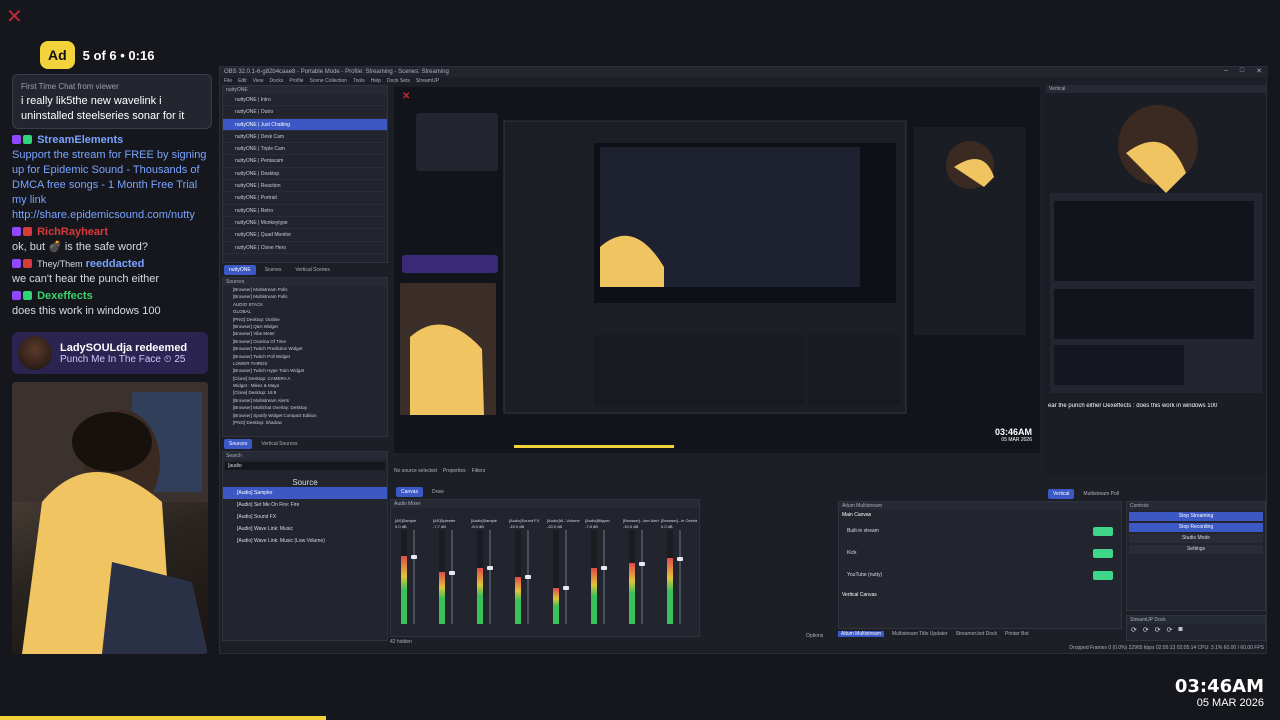 The height and width of the screenshot is (720, 1280). I want to click on menu-docks: Docks, so click(276, 81).